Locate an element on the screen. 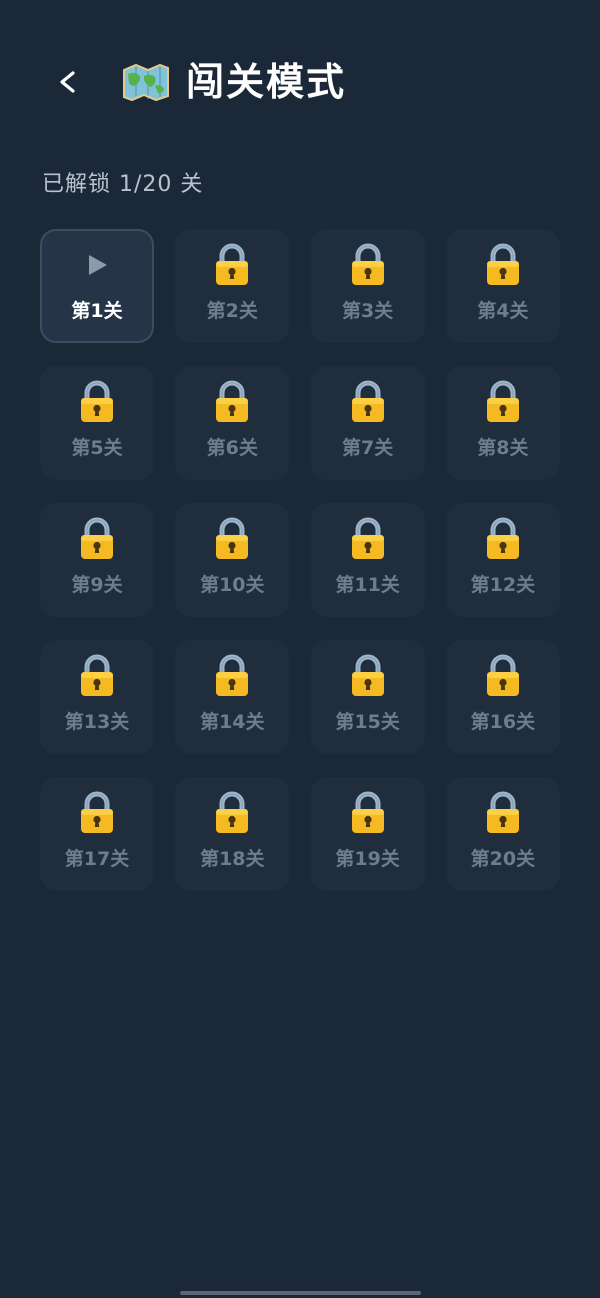  back-button is located at coordinates (67, 82).